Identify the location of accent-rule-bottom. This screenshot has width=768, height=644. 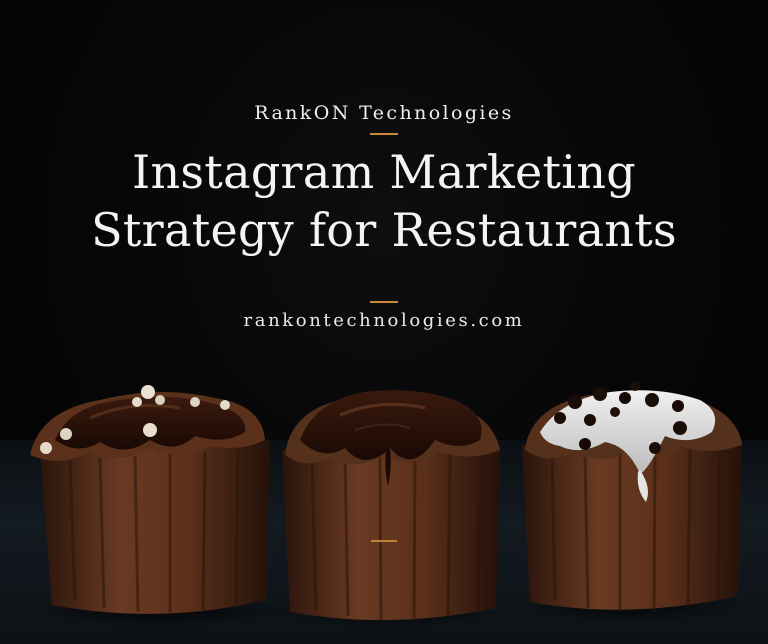
(384, 541).